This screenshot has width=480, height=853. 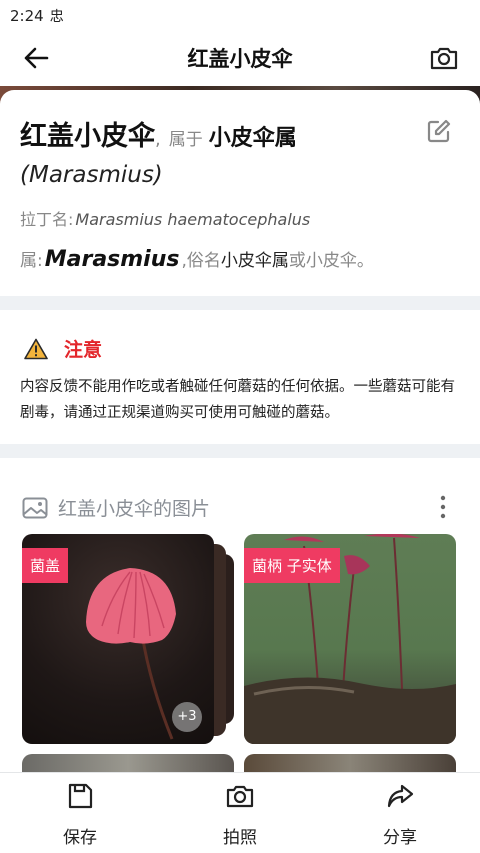 What do you see at coordinates (56, 17) in the screenshot?
I see `notification-icon: 忠` at bounding box center [56, 17].